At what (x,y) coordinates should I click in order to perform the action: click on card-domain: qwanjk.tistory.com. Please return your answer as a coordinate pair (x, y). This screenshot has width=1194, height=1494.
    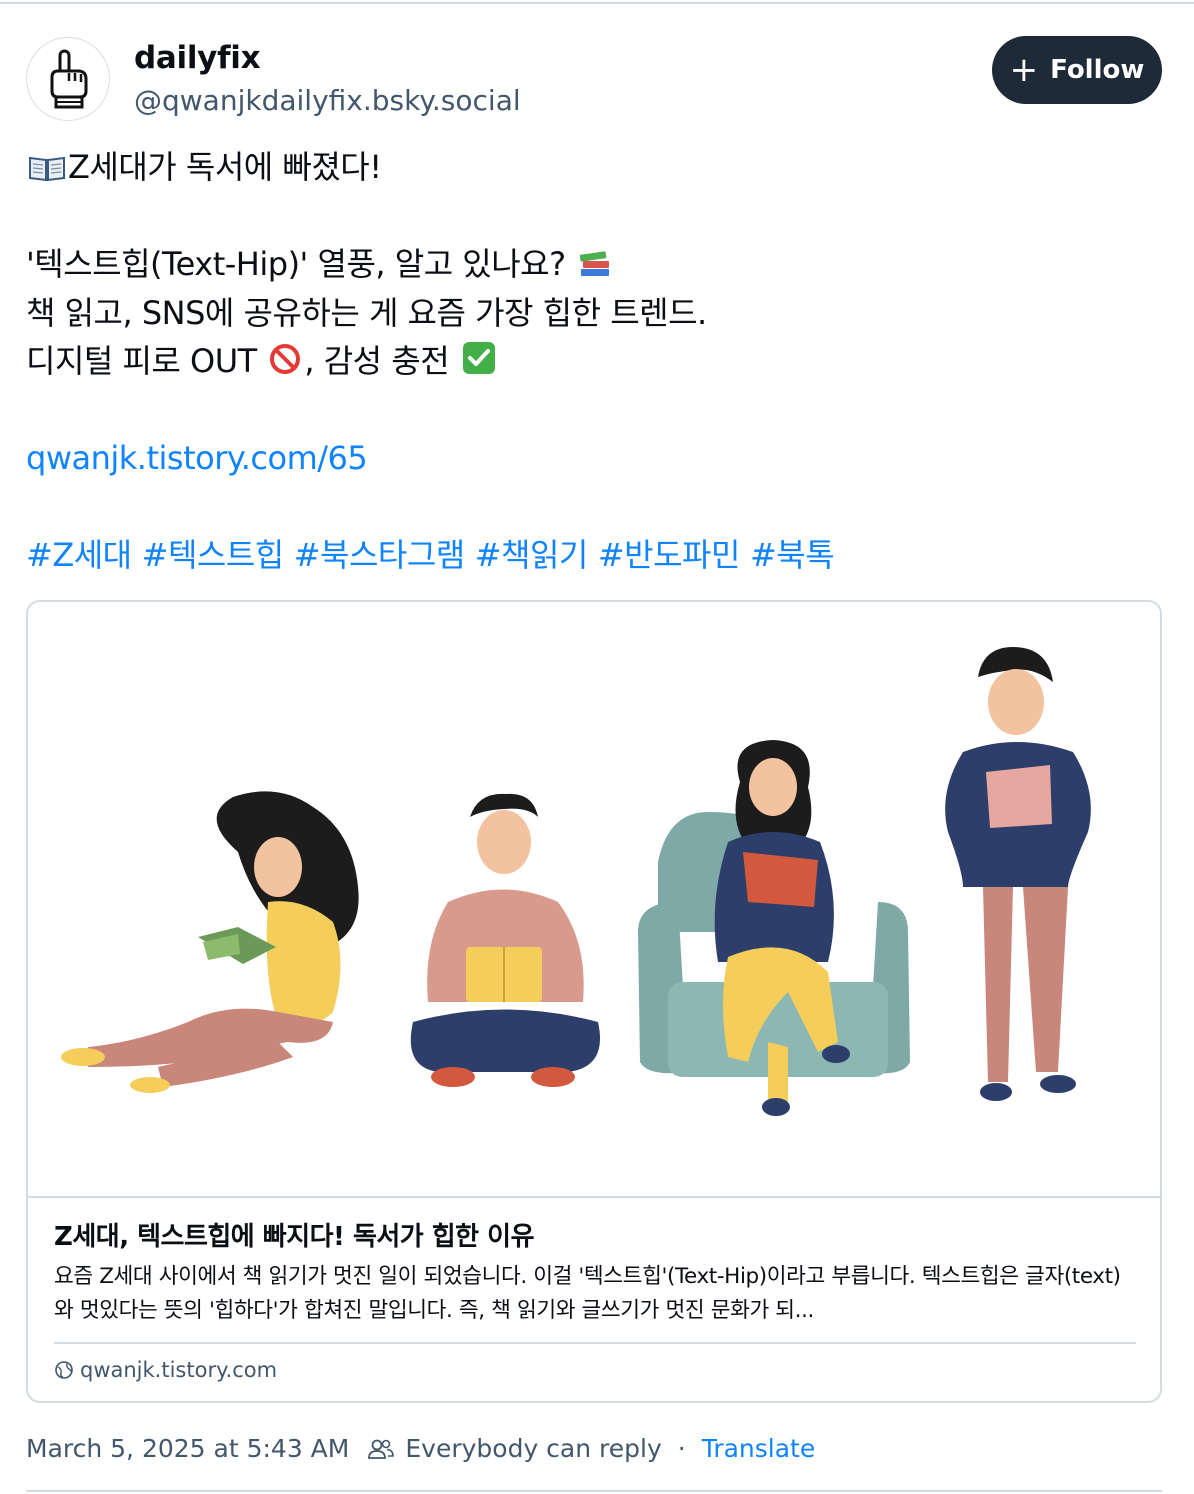
    Looking at the image, I should click on (165, 1370).